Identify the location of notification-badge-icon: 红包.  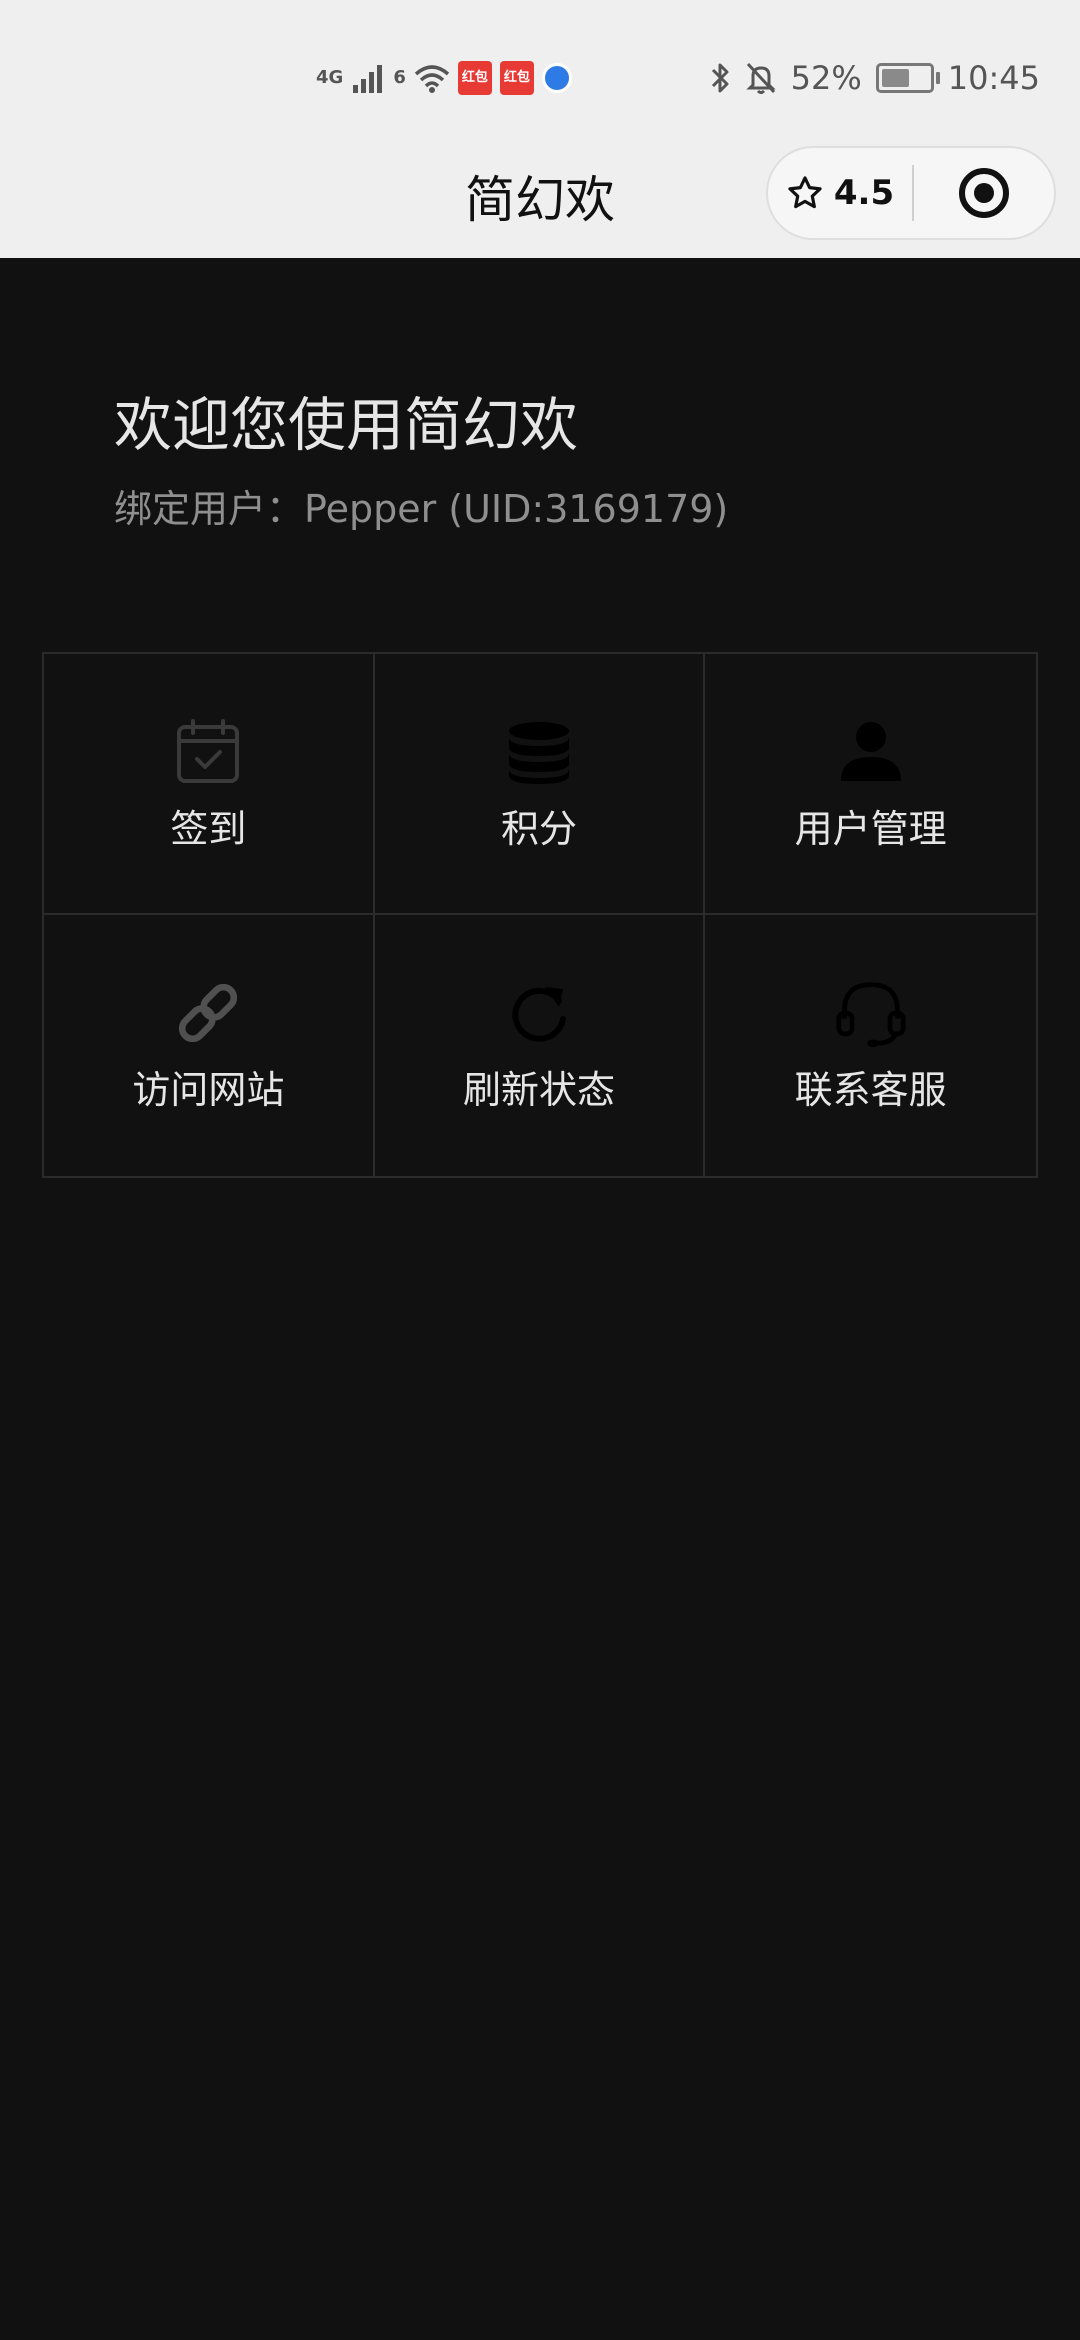
(474, 78).